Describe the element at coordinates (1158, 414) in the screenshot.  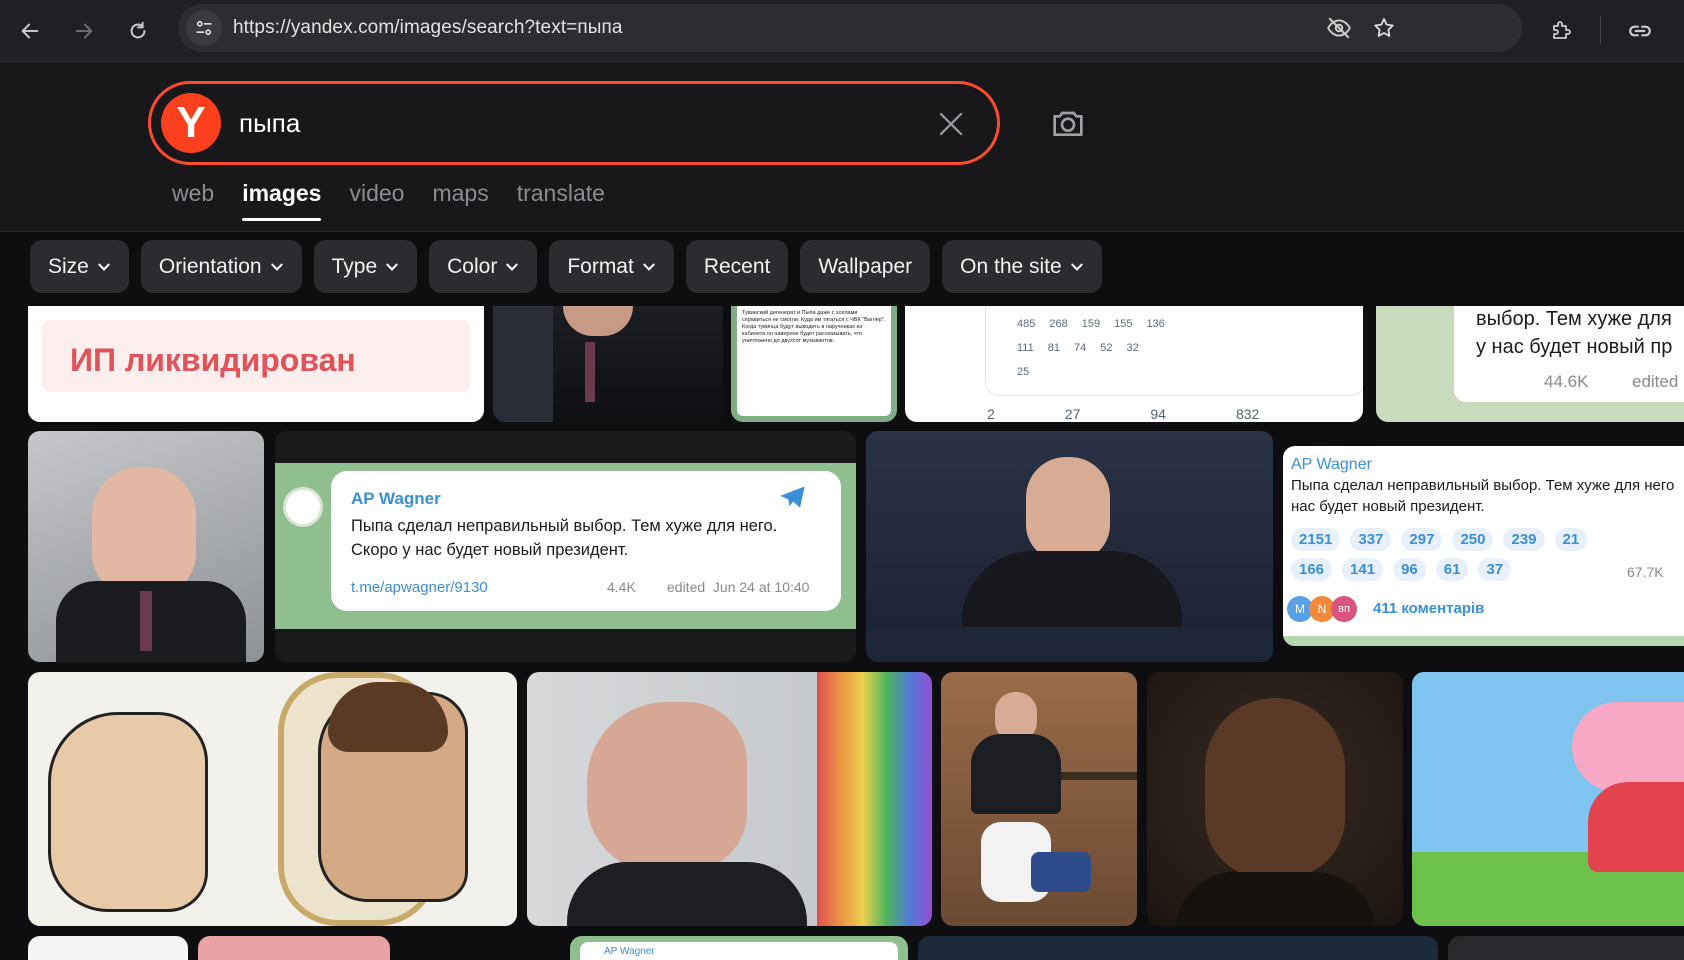
I see `like-count: 94` at that location.